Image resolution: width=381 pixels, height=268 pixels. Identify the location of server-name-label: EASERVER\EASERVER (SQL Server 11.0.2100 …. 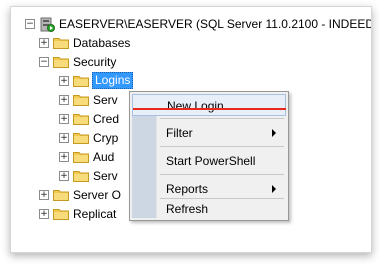
(215, 24).